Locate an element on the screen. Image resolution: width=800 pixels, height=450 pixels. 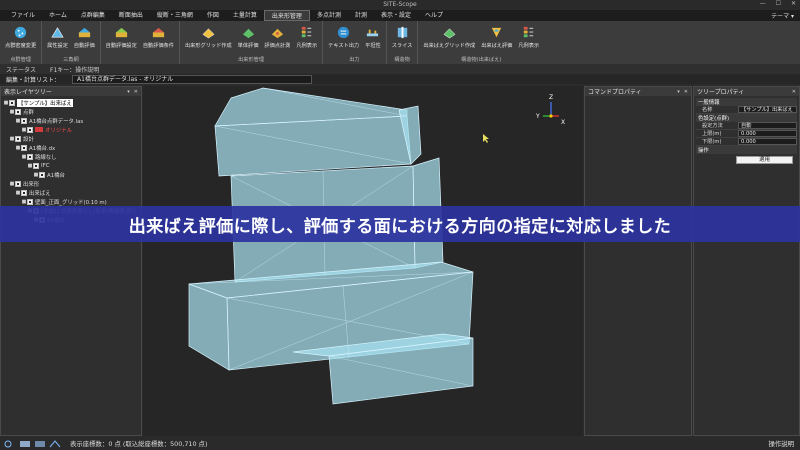
edit-list-field: A1橋台点群データ.las - オリジナル is located at coordinates (192, 79).